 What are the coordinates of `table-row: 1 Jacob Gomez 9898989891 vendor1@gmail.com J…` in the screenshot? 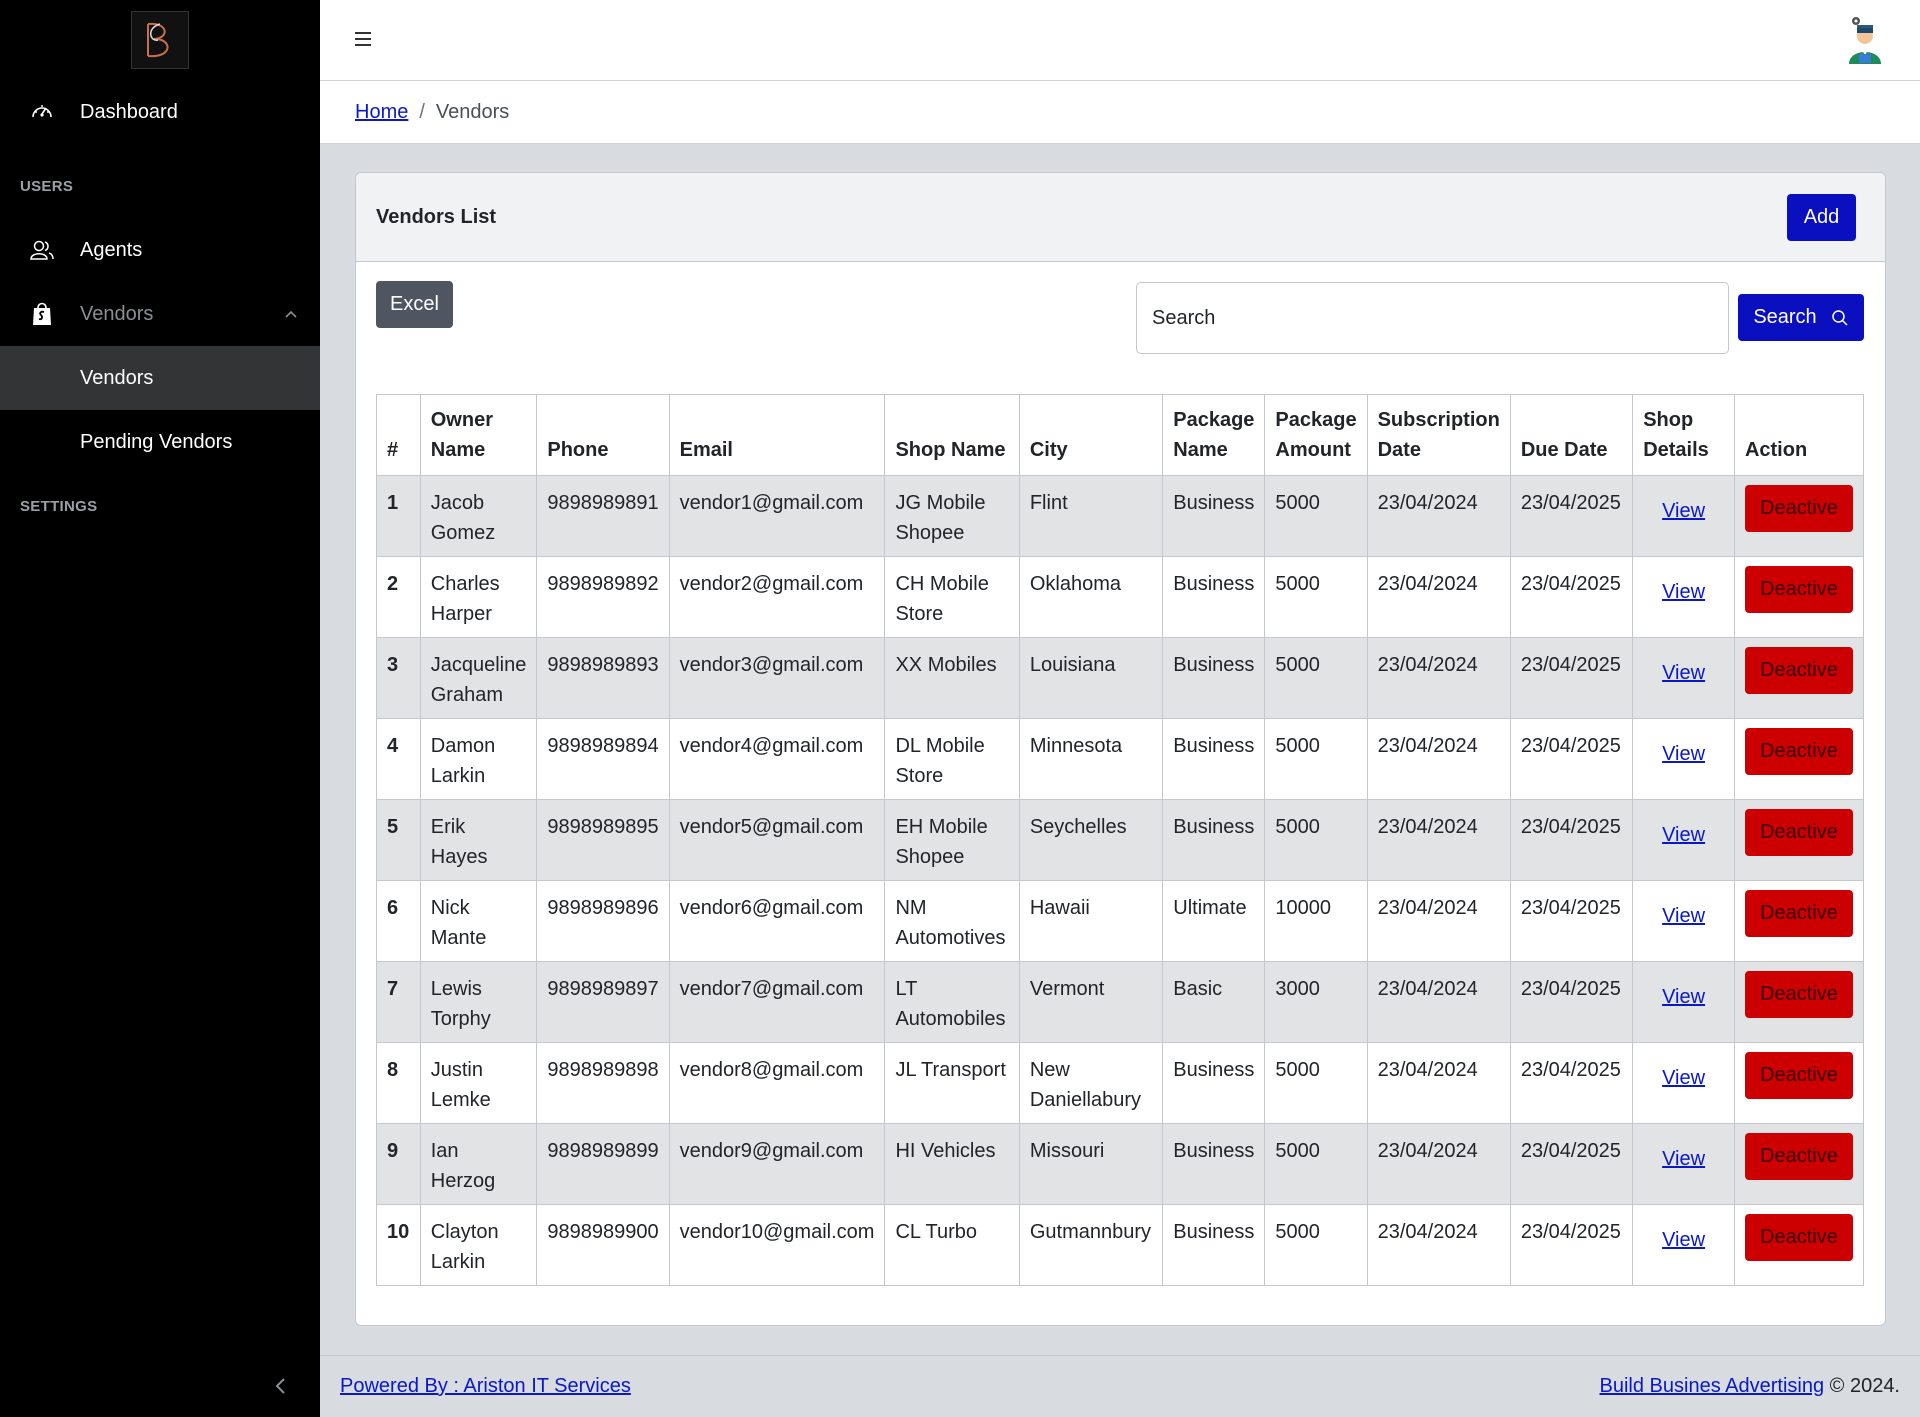 It's located at (1120, 516).